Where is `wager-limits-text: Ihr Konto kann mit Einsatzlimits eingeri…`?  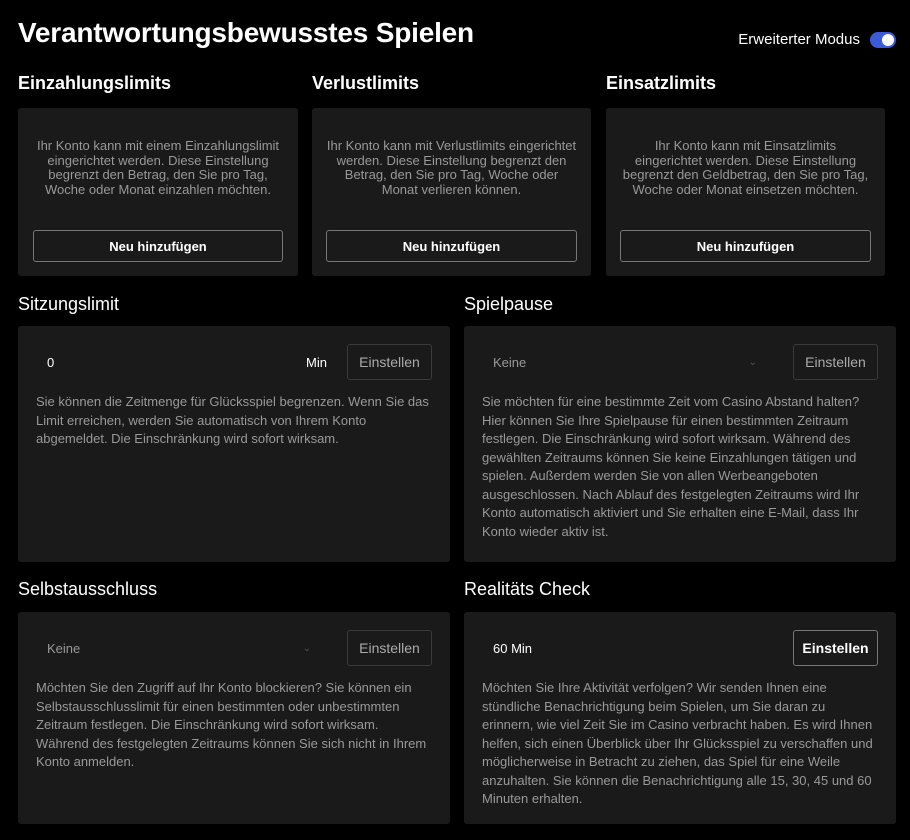 wager-limits-text: Ihr Konto kann mit Einsatzlimits eingeri… is located at coordinates (745, 167).